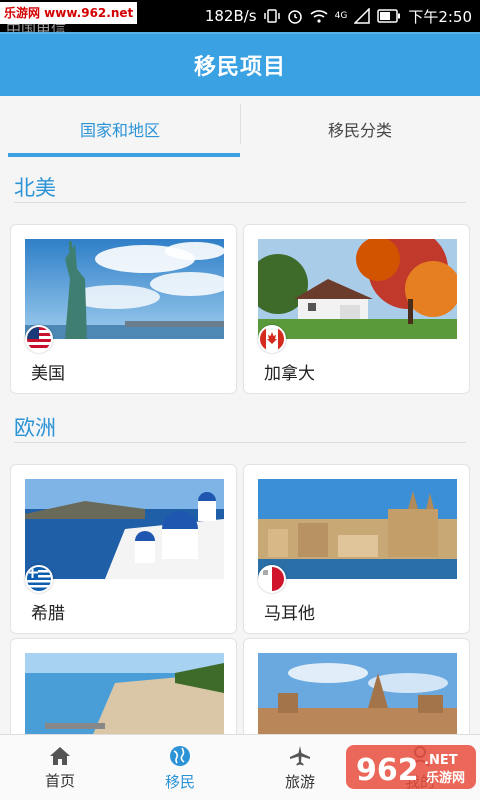 The image size is (480, 800). I want to click on nav-travel: 旅游, so click(300, 767).